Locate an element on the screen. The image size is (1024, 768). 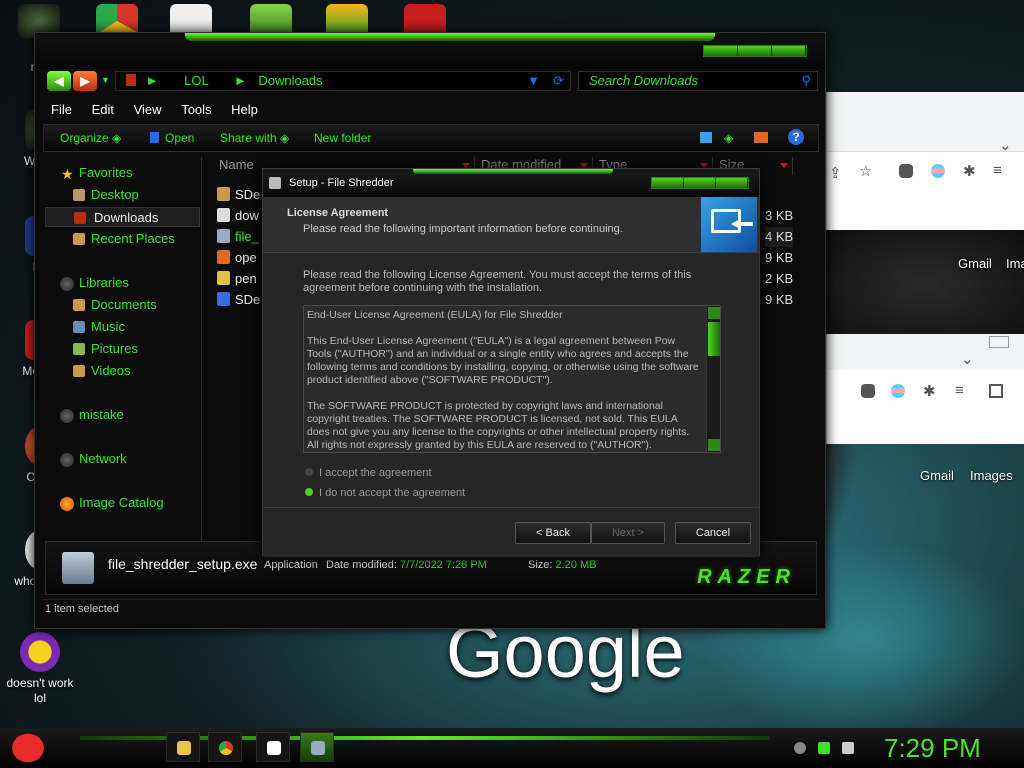
nav-image-catalog: Image Catalog is located at coordinates (120, 503).